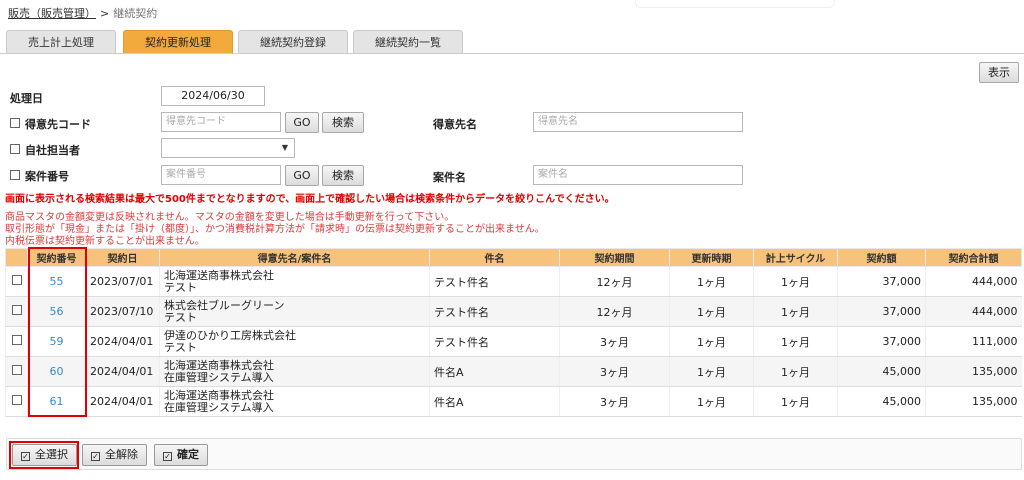 This screenshot has width=1024, height=480. What do you see at coordinates (224, 305) in the screenshot?
I see `customer-name: 株式会社ブルーグリーン` at bounding box center [224, 305].